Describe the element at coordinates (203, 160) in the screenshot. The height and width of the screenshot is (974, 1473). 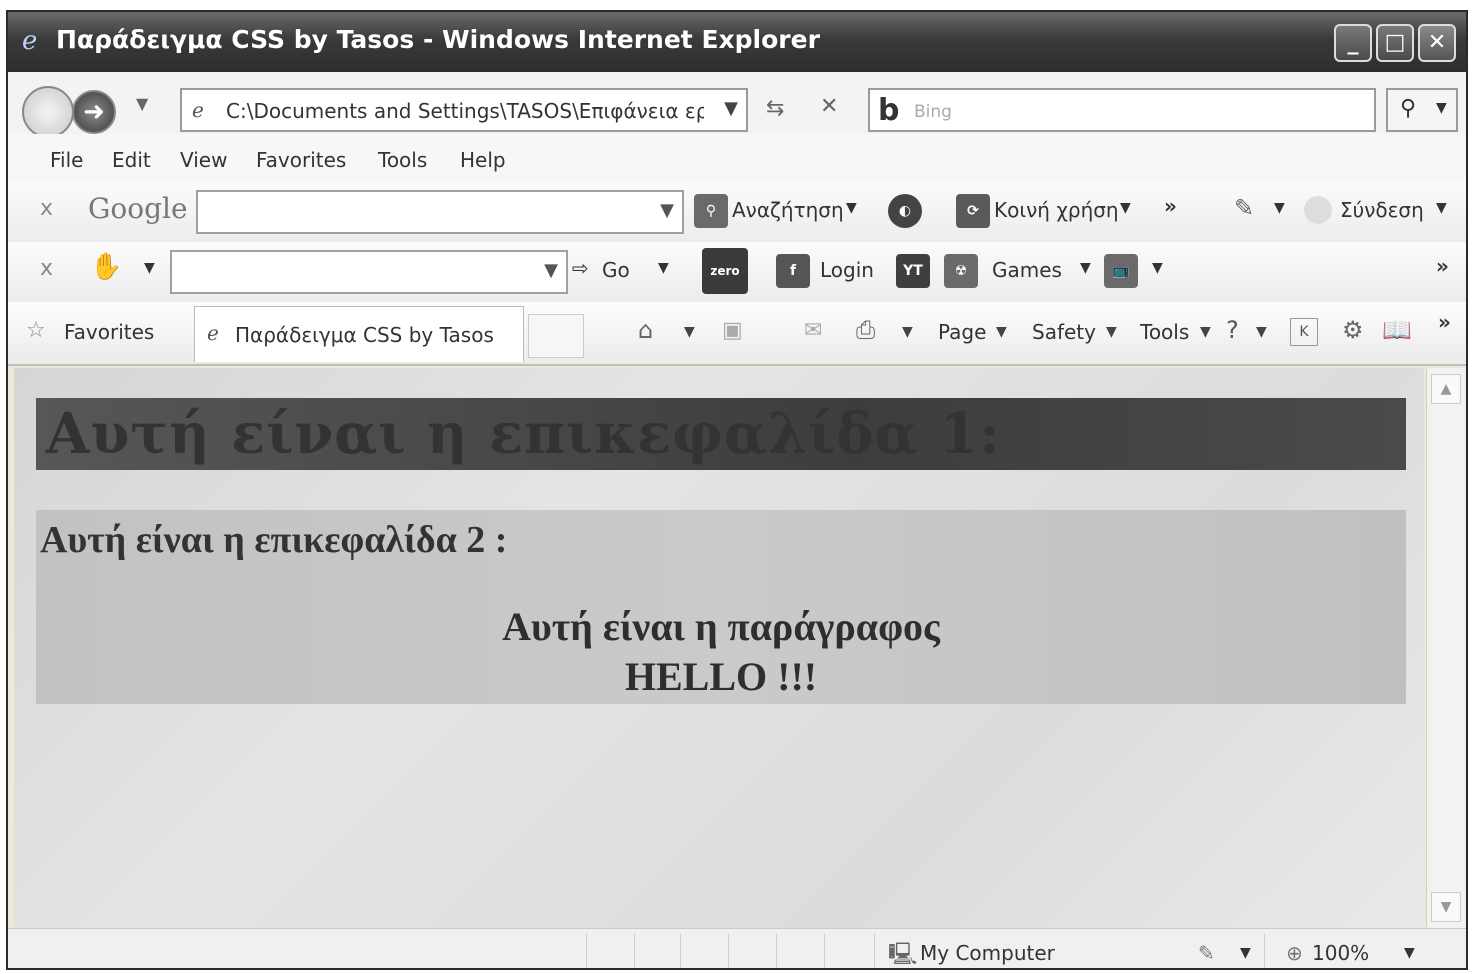
I see `menu-view: View` at that location.